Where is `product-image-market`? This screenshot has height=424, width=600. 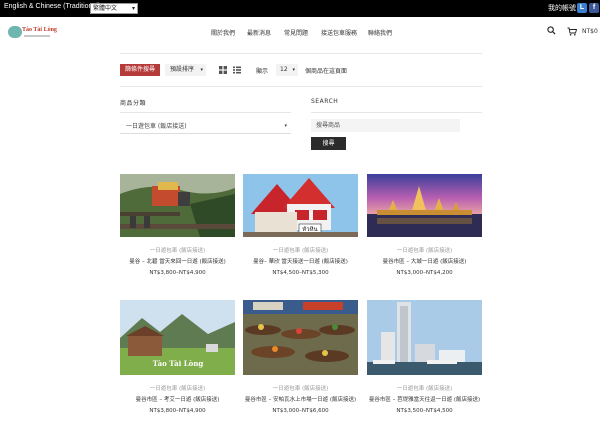
product-image-market is located at coordinates (300, 337).